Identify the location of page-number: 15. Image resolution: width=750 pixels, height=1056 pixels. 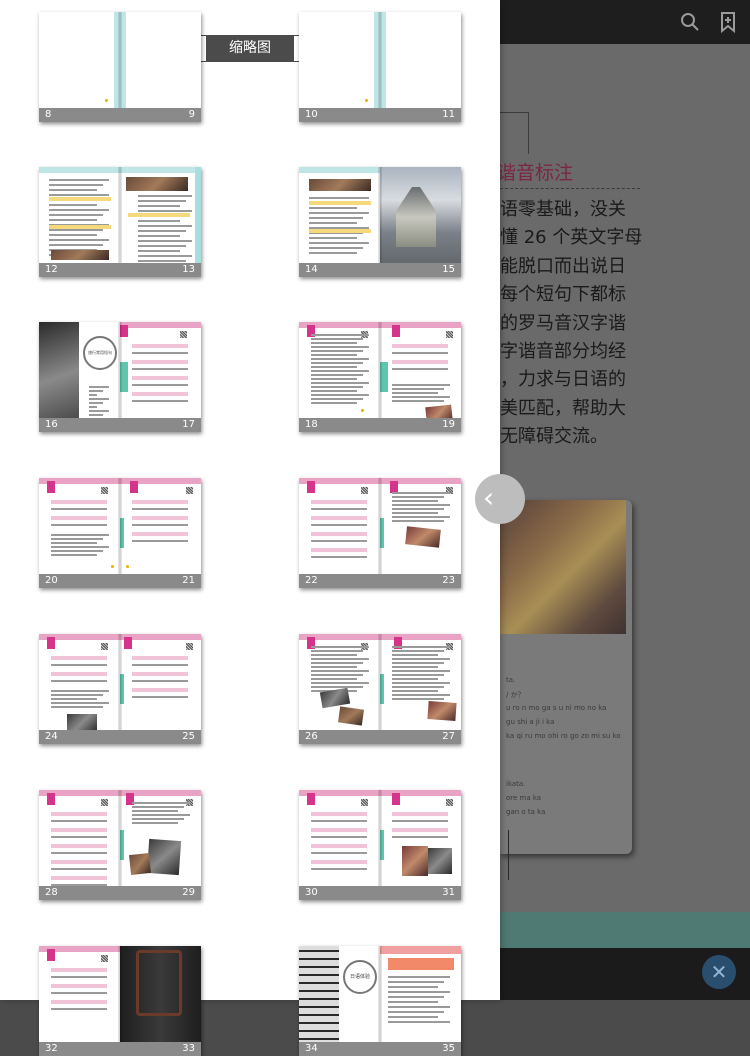
(448, 269).